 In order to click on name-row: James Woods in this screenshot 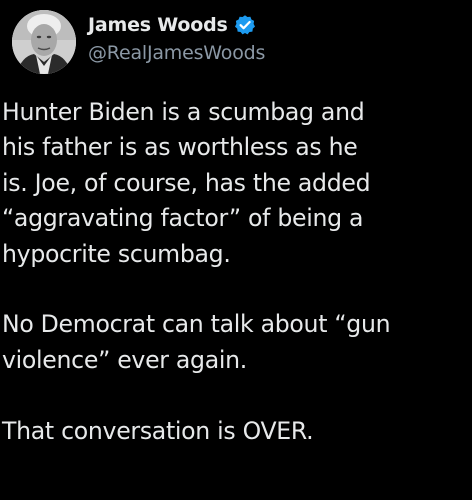, I will do `click(176, 25)`.